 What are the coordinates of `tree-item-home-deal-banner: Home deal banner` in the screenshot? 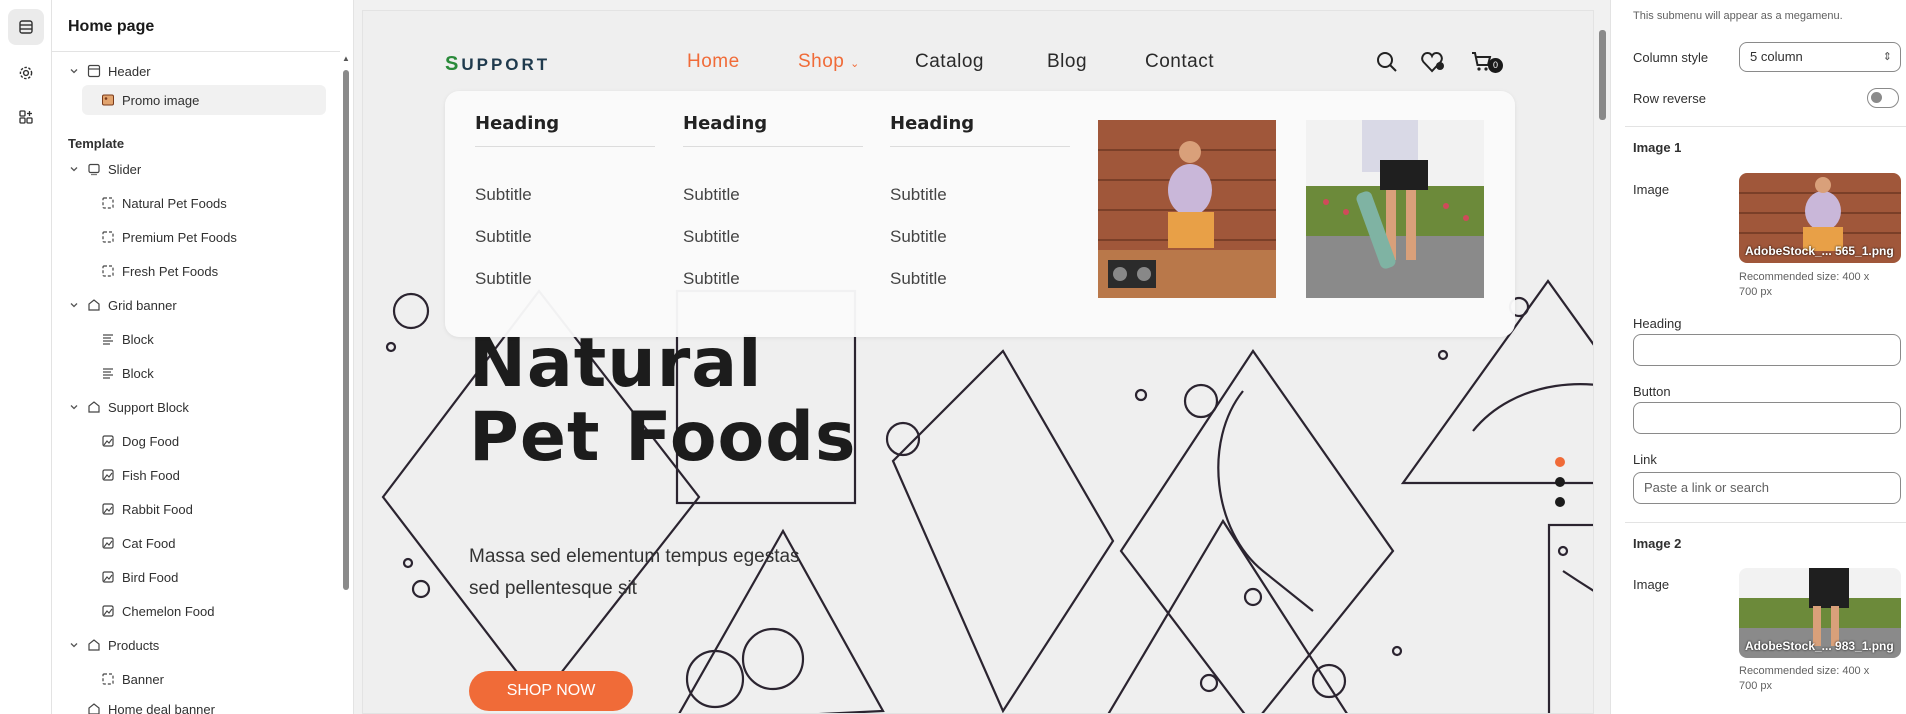 It's located at (196, 704).